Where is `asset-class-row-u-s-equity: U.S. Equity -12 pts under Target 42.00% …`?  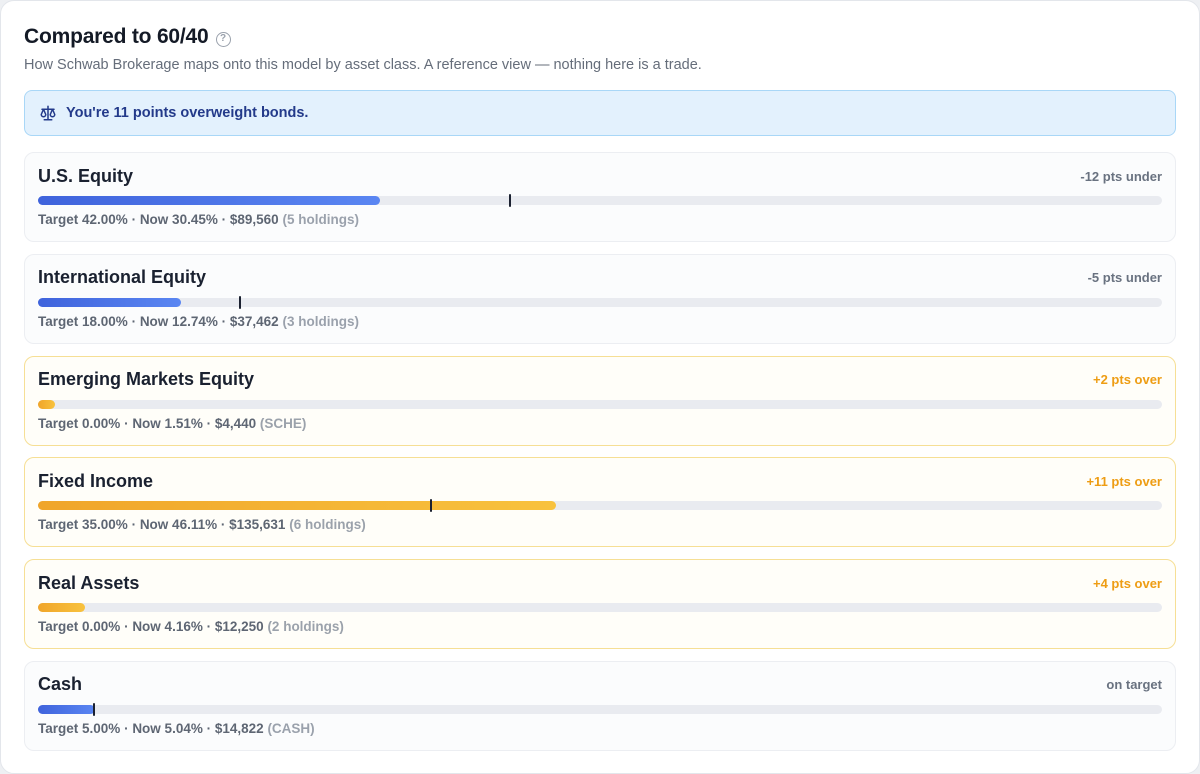
asset-class-row-u-s-equity: U.S. Equity -12 pts under Target 42.00% … is located at coordinates (600, 197).